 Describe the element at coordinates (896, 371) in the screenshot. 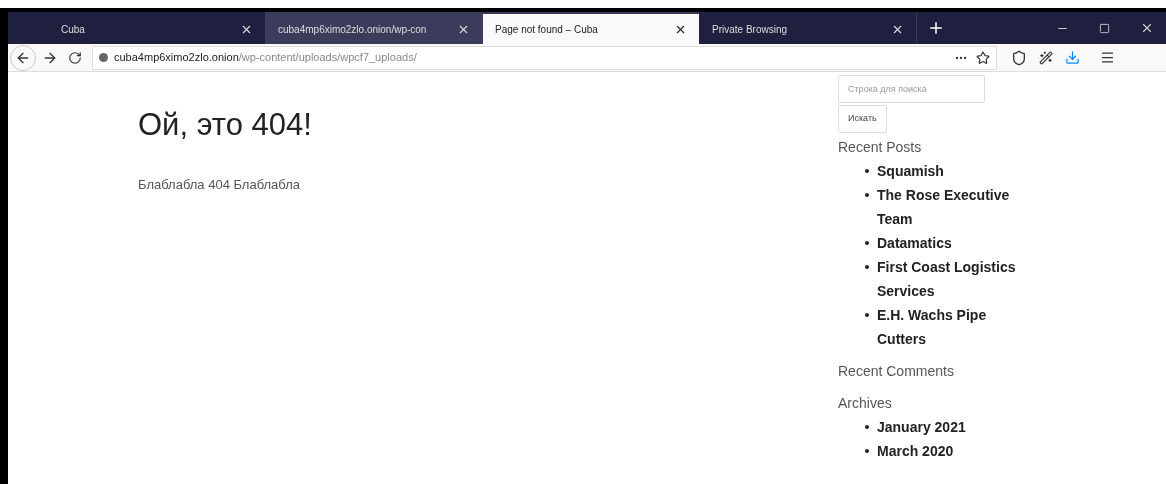

I see `section-title: Recent Comments` at that location.